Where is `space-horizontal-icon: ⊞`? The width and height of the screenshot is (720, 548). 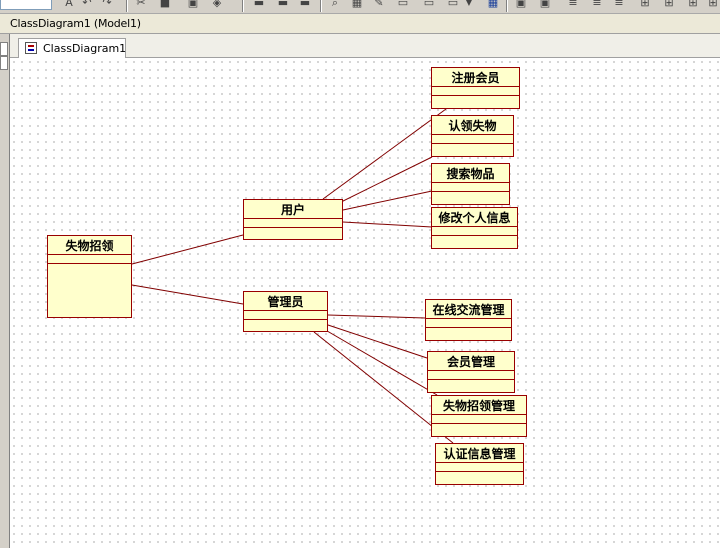
space-horizontal-icon: ⊞ is located at coordinates (645, 4).